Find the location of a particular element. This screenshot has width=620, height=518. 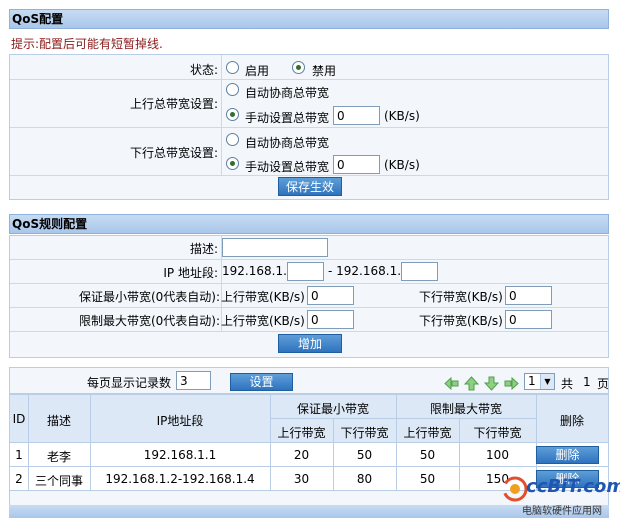

row-id: 2 is located at coordinates (19, 479).